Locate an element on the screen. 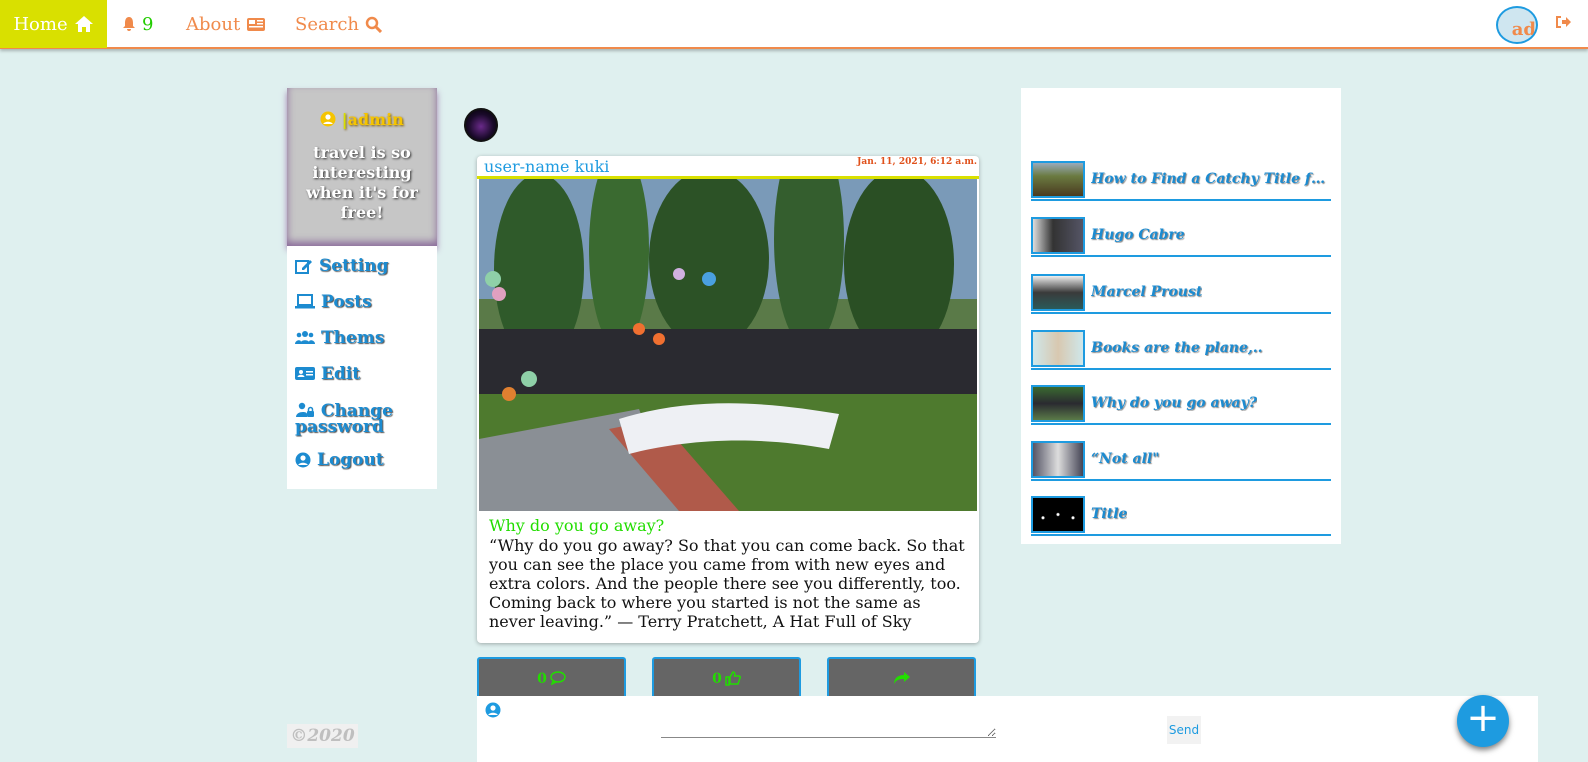 The image size is (1588, 762). thumbs-up-icon is located at coordinates (733, 678).